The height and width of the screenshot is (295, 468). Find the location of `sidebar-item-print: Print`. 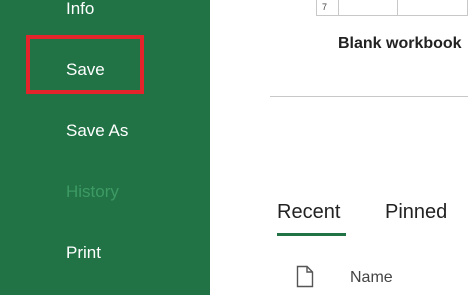

sidebar-item-print: Print is located at coordinates (83, 253).